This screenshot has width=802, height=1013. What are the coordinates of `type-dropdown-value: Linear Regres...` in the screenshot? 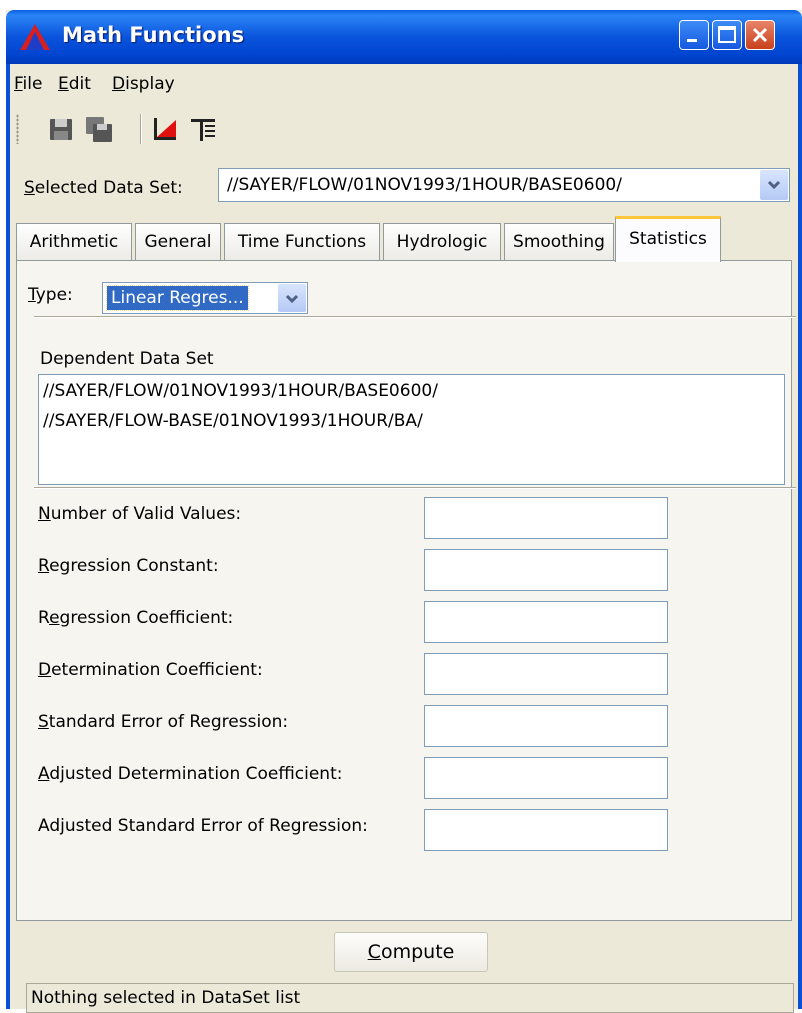 It's located at (177, 298).